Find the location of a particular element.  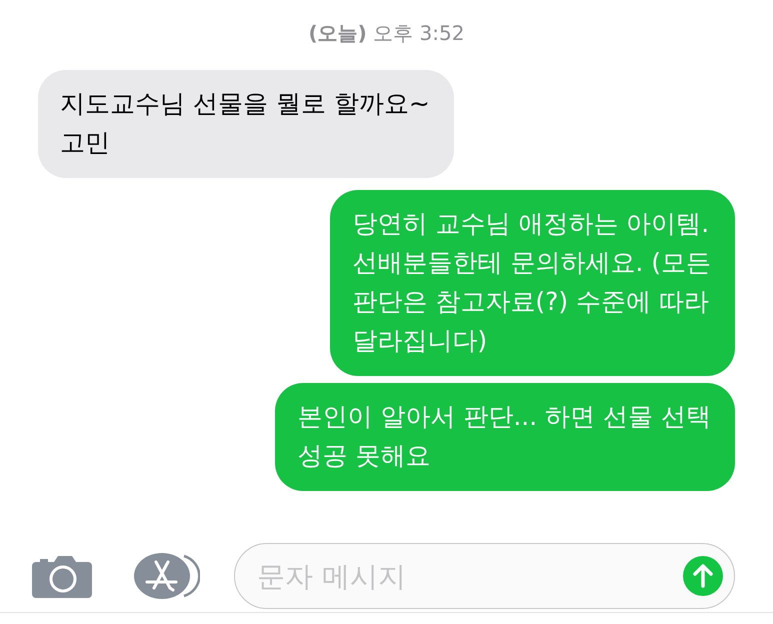

message-bubble: 지도교수님 선물을 뭘로 할까요~ 고민 is located at coordinates (246, 124).